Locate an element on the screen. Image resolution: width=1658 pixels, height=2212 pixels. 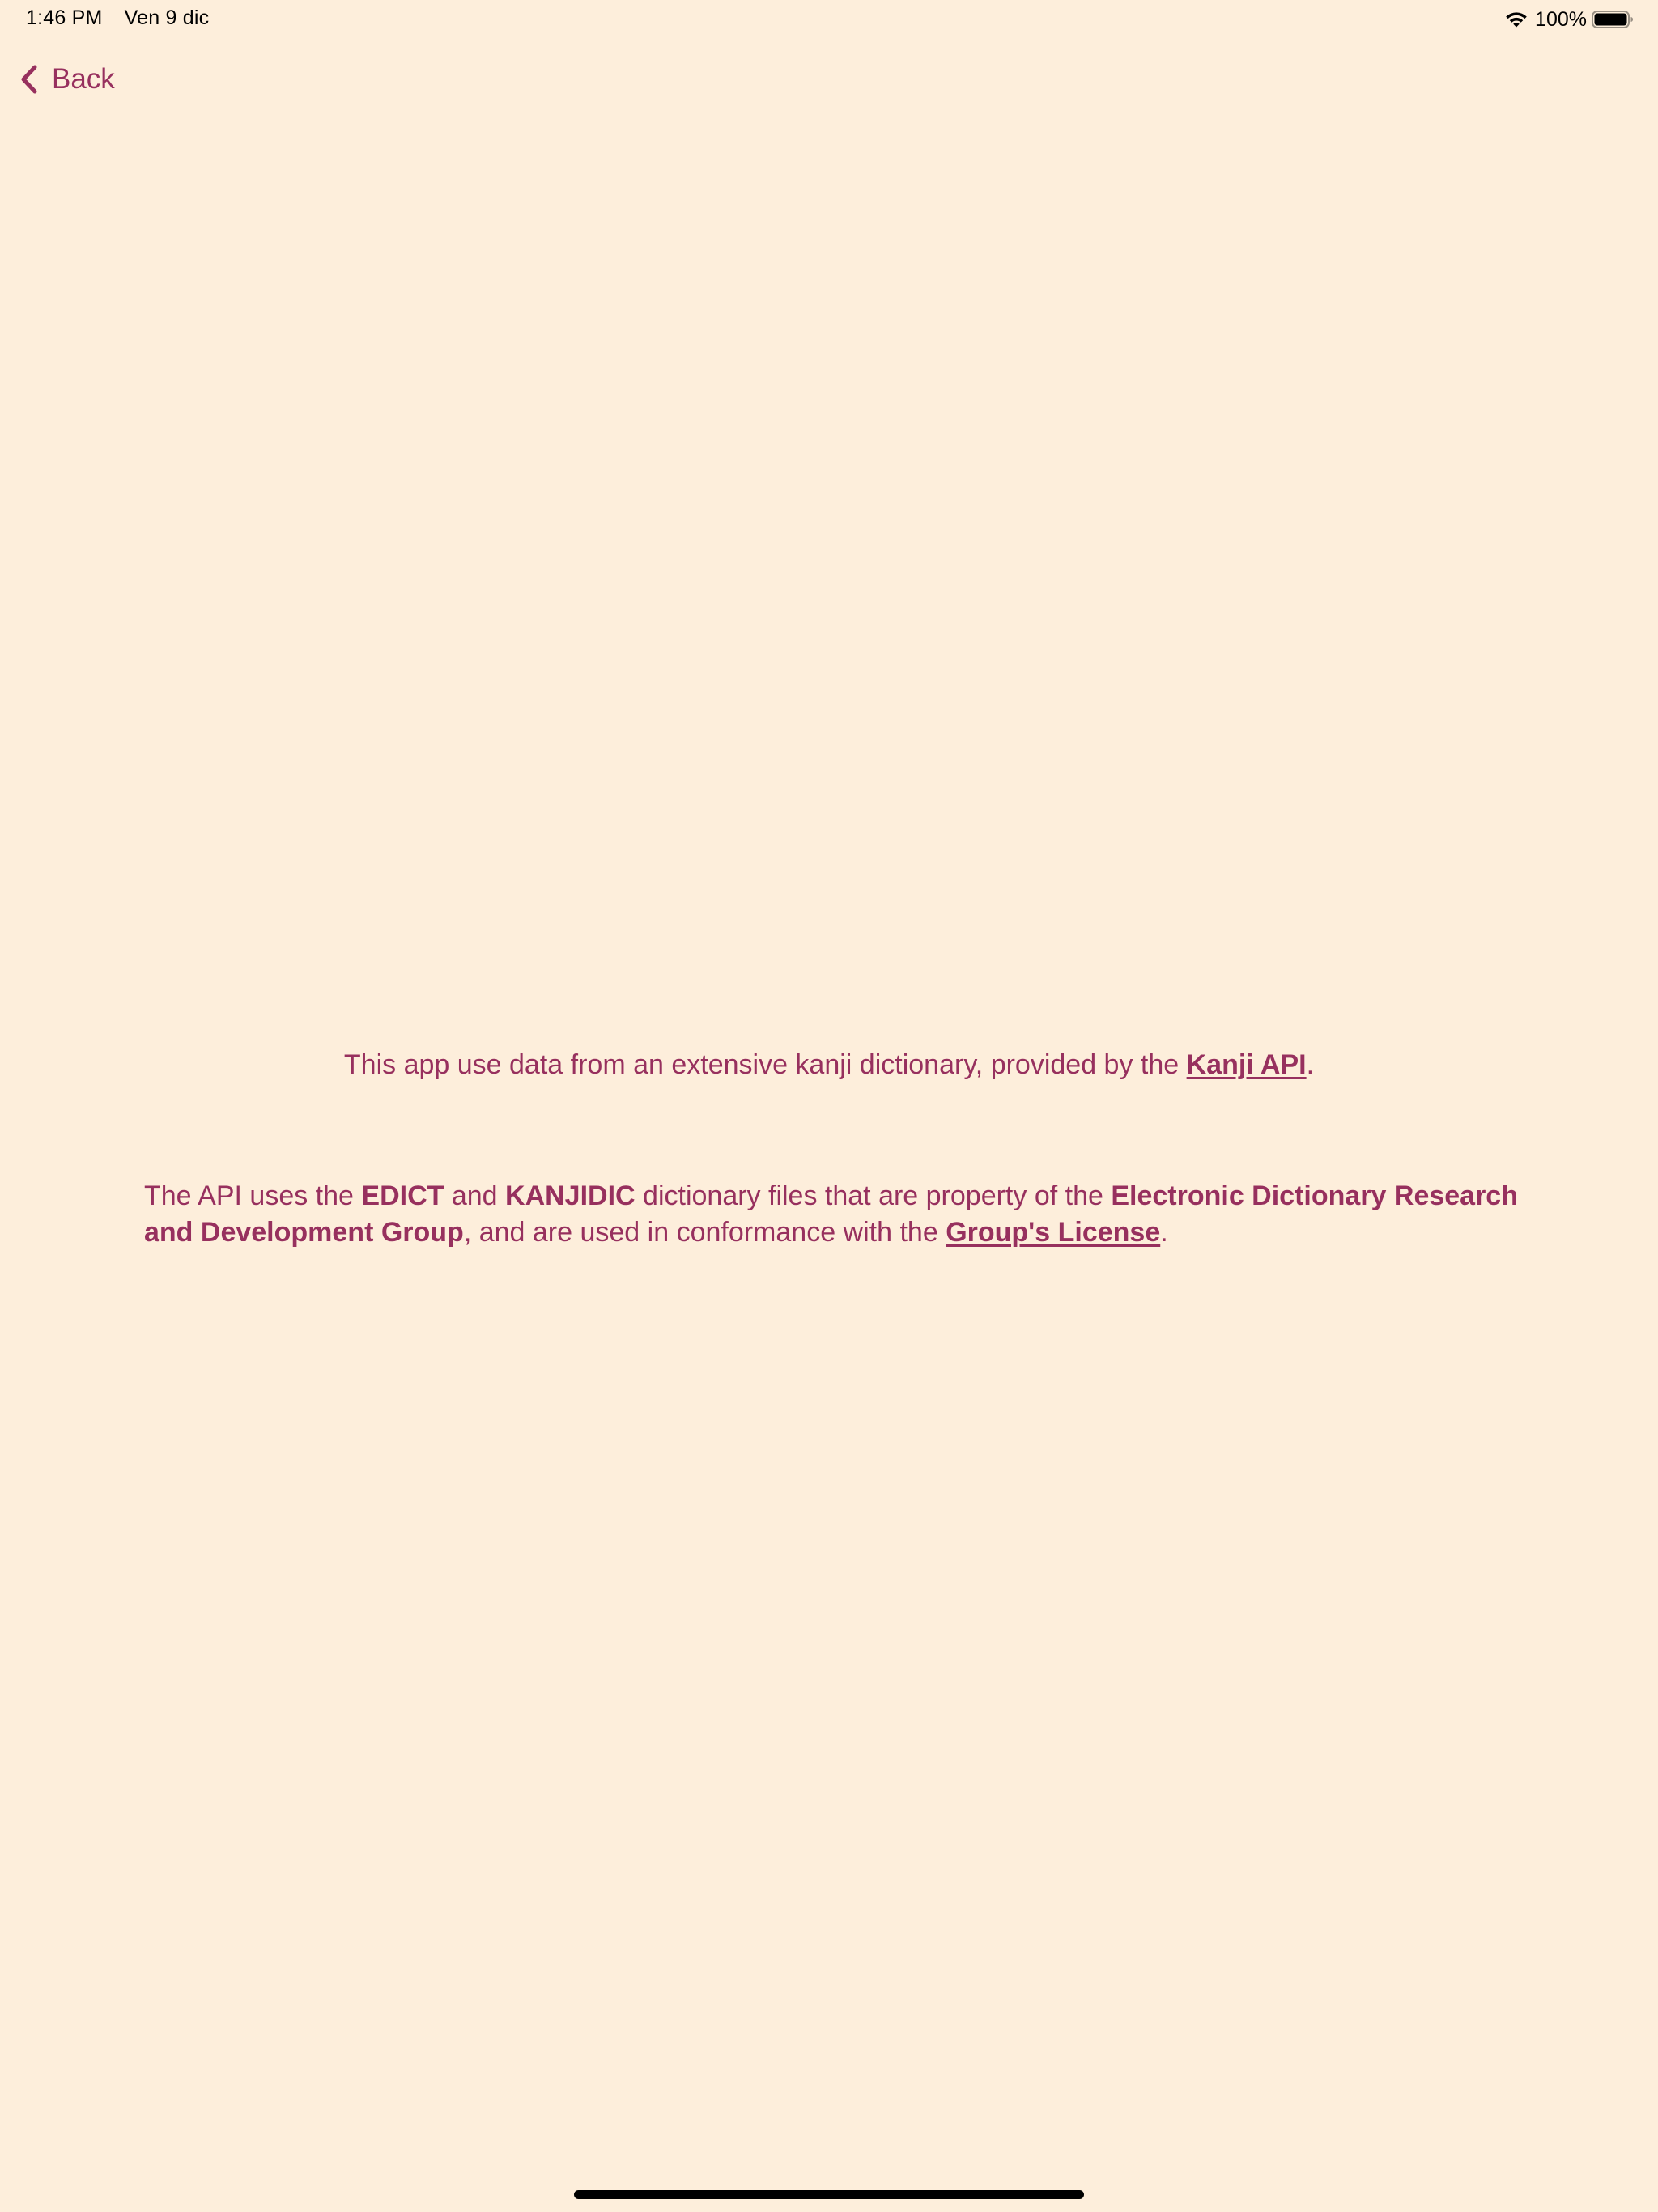
group-license-link: Group's License is located at coordinates (1053, 1232).